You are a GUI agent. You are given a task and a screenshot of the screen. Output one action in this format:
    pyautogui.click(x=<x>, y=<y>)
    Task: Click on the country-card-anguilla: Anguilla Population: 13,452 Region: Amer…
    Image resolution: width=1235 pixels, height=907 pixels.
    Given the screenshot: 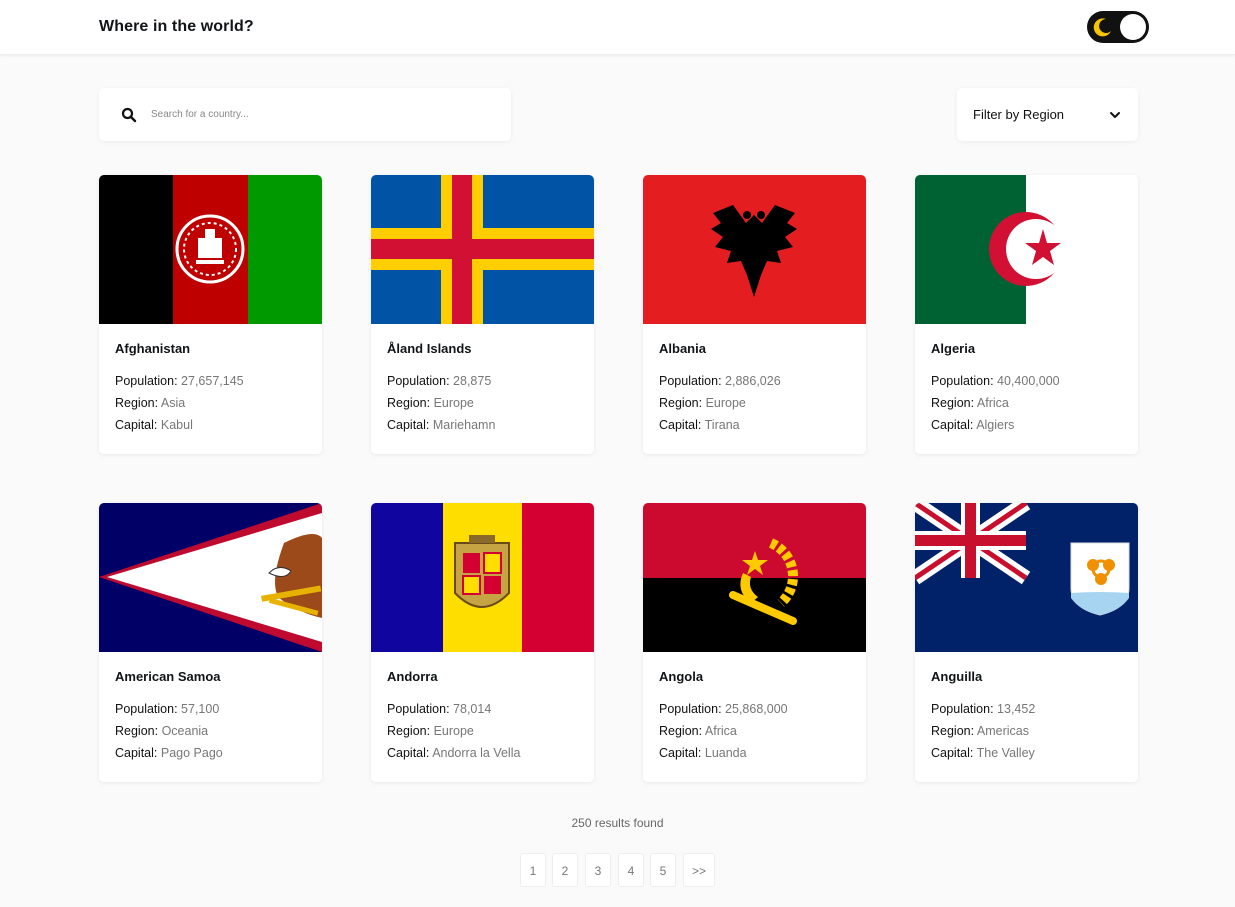 What is the action you would take?
    pyautogui.click(x=1026, y=642)
    